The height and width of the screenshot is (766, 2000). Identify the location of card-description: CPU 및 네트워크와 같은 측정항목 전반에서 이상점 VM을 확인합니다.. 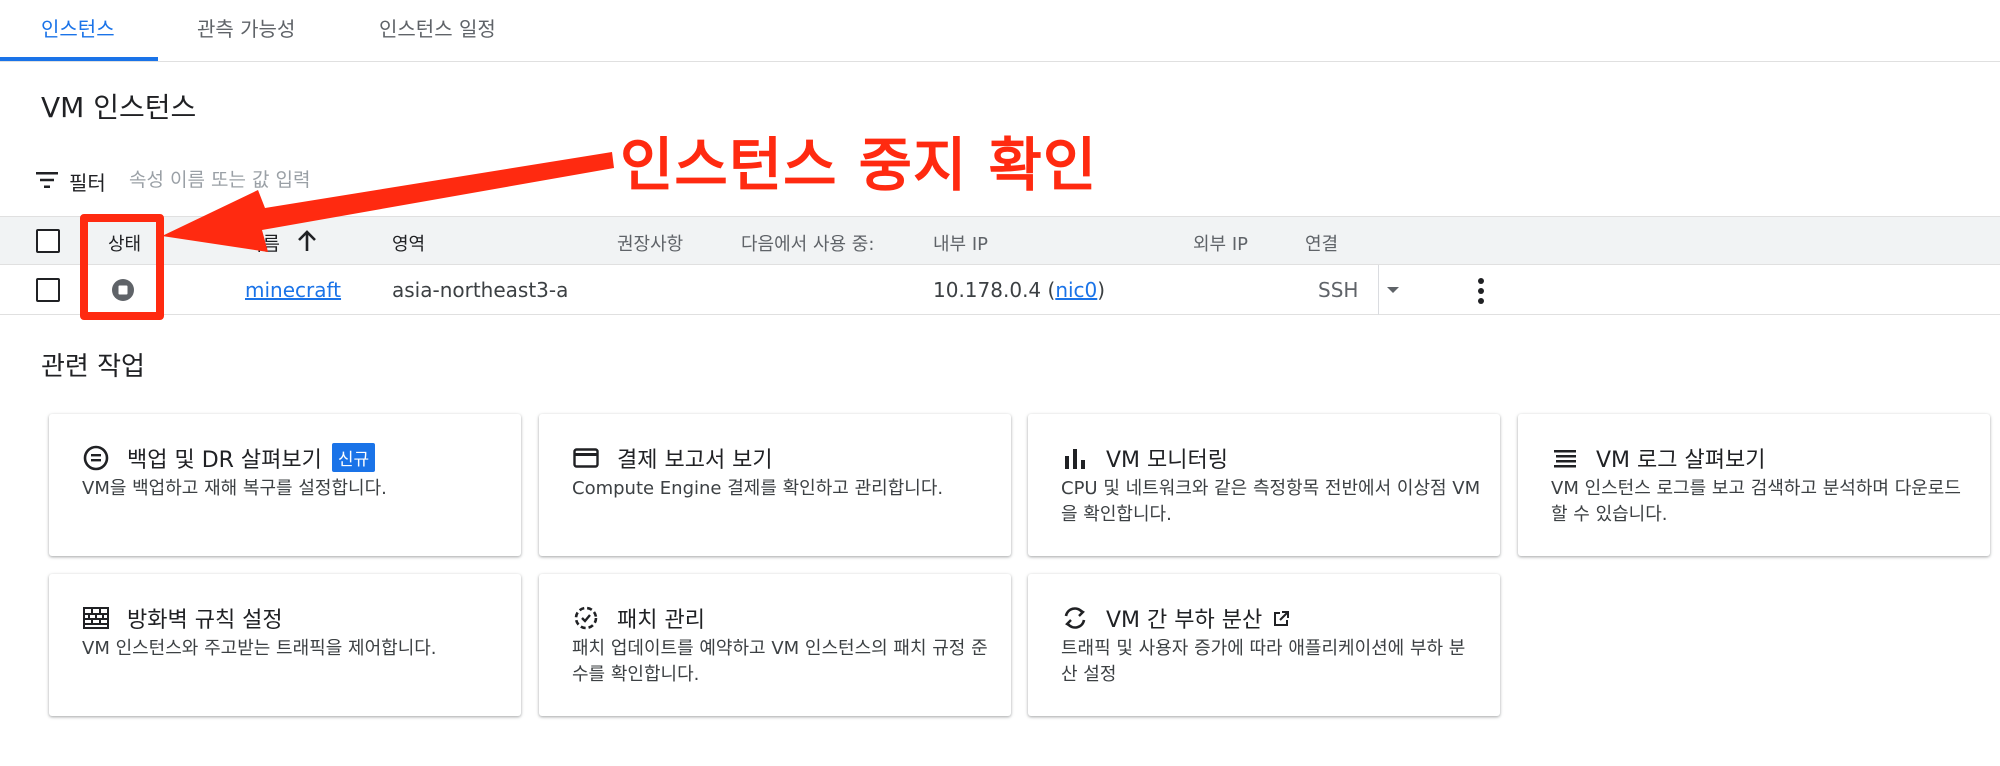
(1271, 501).